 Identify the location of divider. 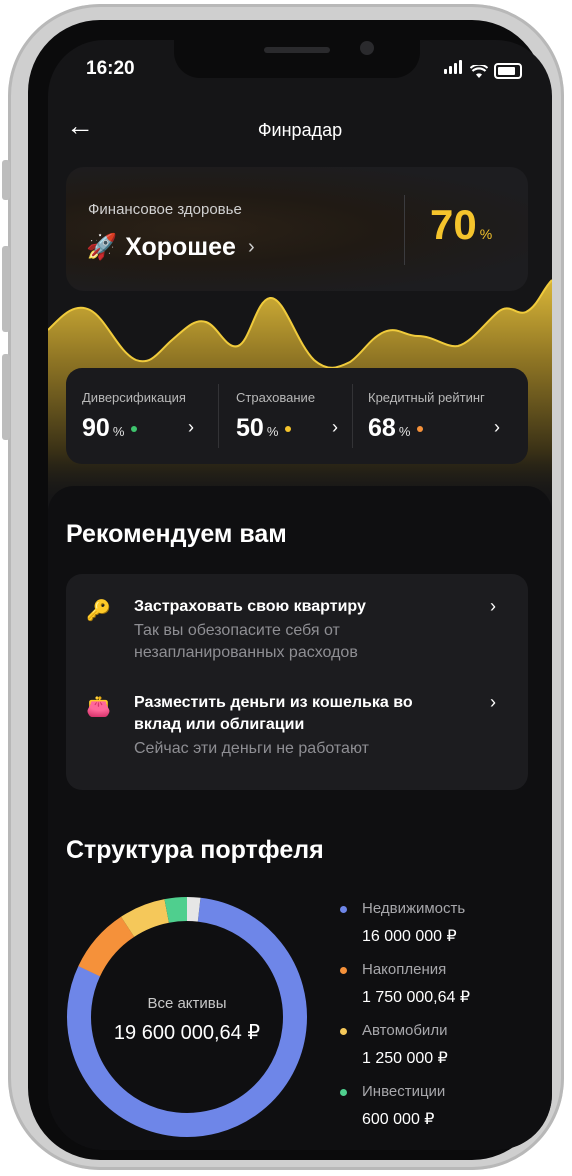
(404, 230).